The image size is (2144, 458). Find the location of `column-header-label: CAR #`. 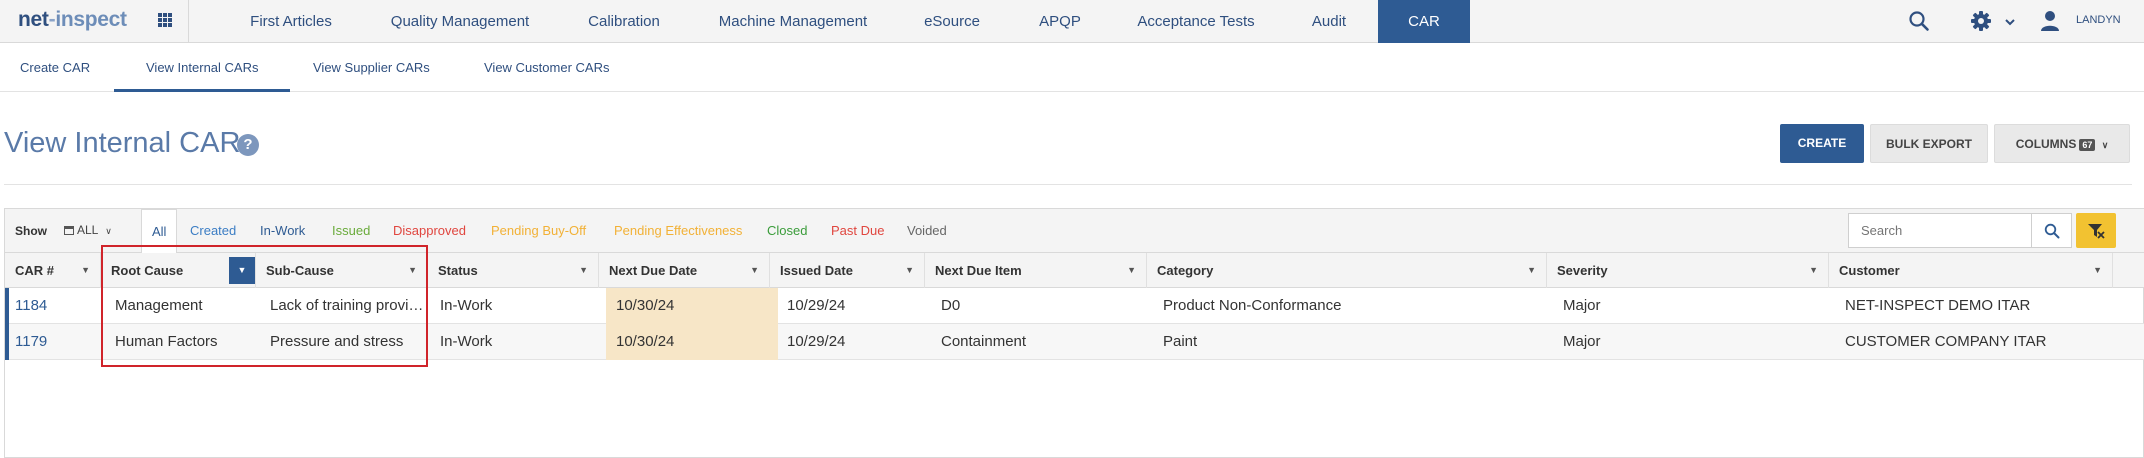

column-header-label: CAR # is located at coordinates (35, 270).